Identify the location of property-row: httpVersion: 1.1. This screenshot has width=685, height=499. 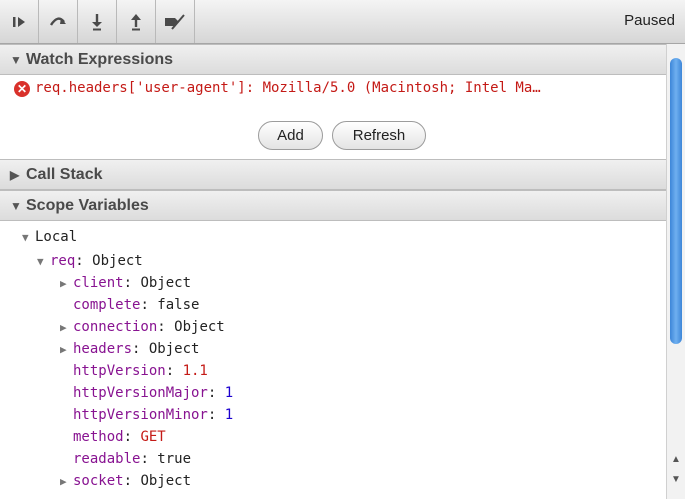
(140, 371).